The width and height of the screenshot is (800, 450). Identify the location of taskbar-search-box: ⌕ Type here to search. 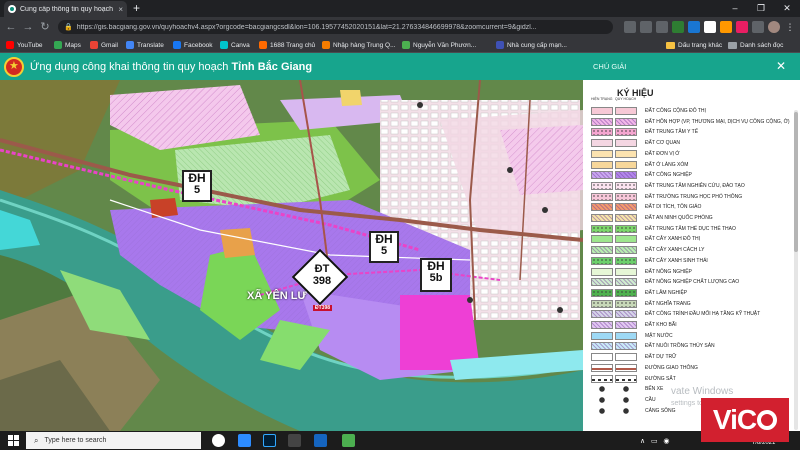
(113, 440).